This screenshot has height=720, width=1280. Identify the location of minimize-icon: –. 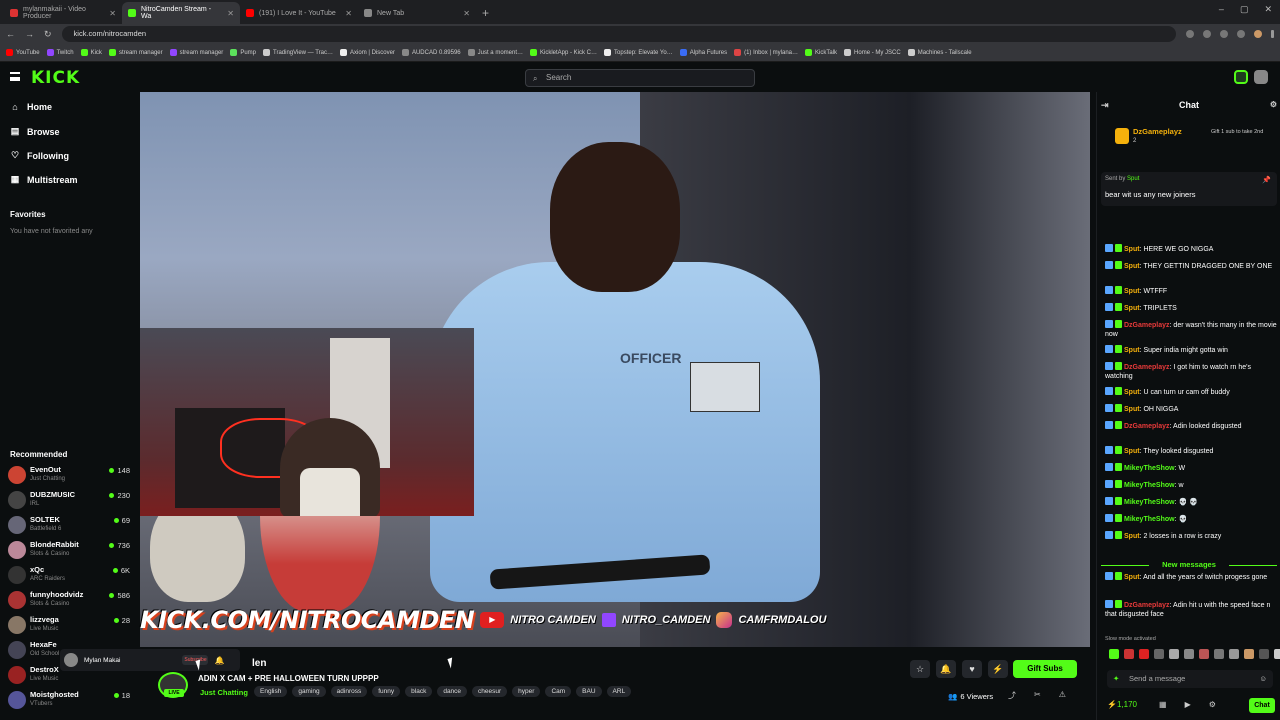
(1221, 9).